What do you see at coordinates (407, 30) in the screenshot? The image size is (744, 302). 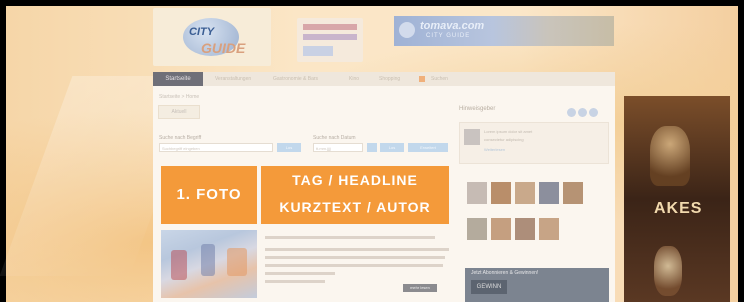 I see `ad-globe-icon` at bounding box center [407, 30].